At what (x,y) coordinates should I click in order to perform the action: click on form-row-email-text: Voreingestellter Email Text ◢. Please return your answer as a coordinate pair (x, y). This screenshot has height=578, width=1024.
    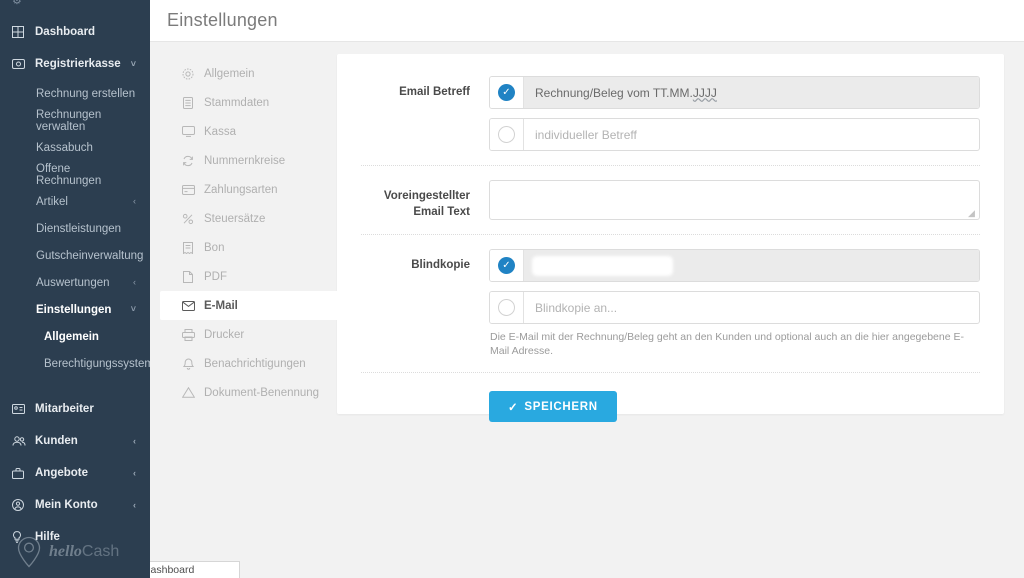
    Looking at the image, I should click on (670, 208).